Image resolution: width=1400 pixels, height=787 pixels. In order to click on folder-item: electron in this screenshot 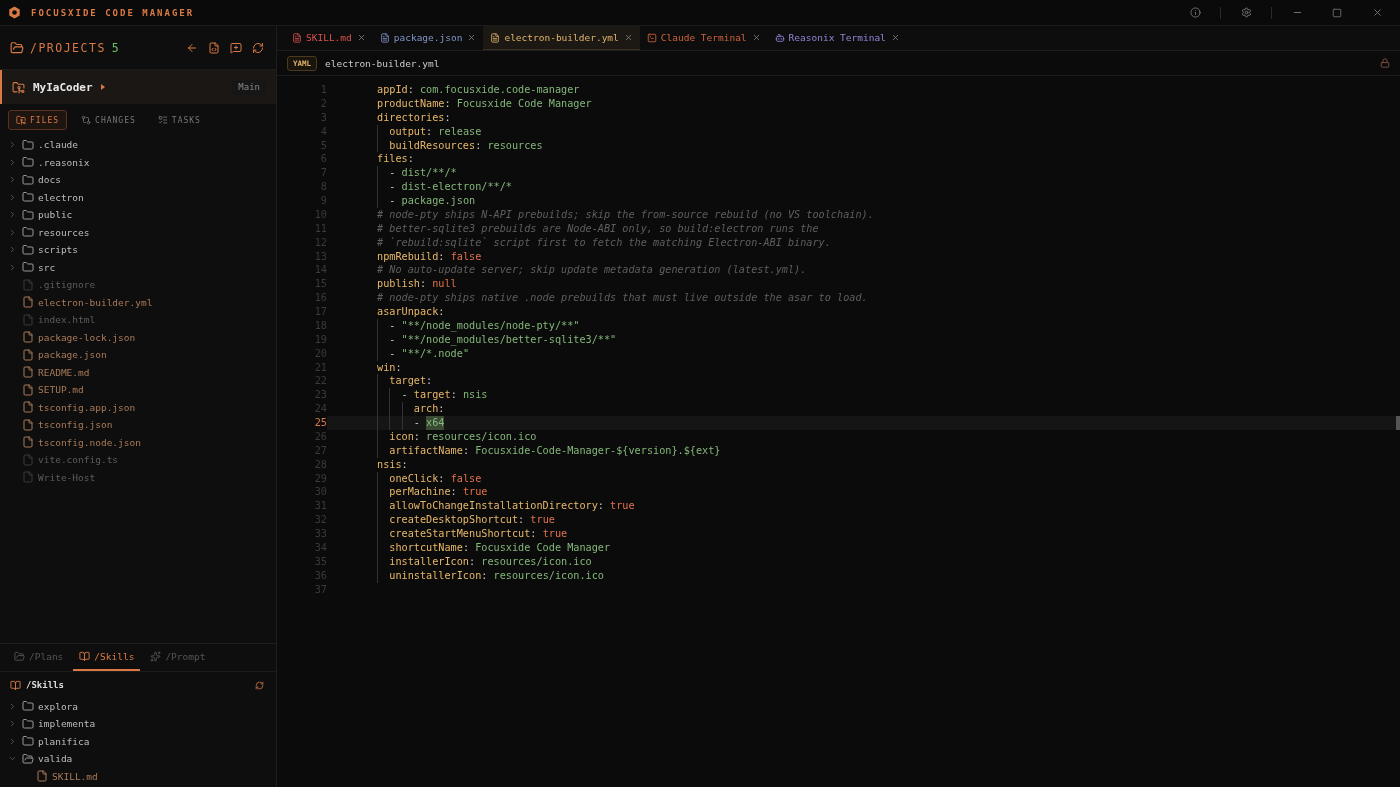, I will do `click(138, 197)`.